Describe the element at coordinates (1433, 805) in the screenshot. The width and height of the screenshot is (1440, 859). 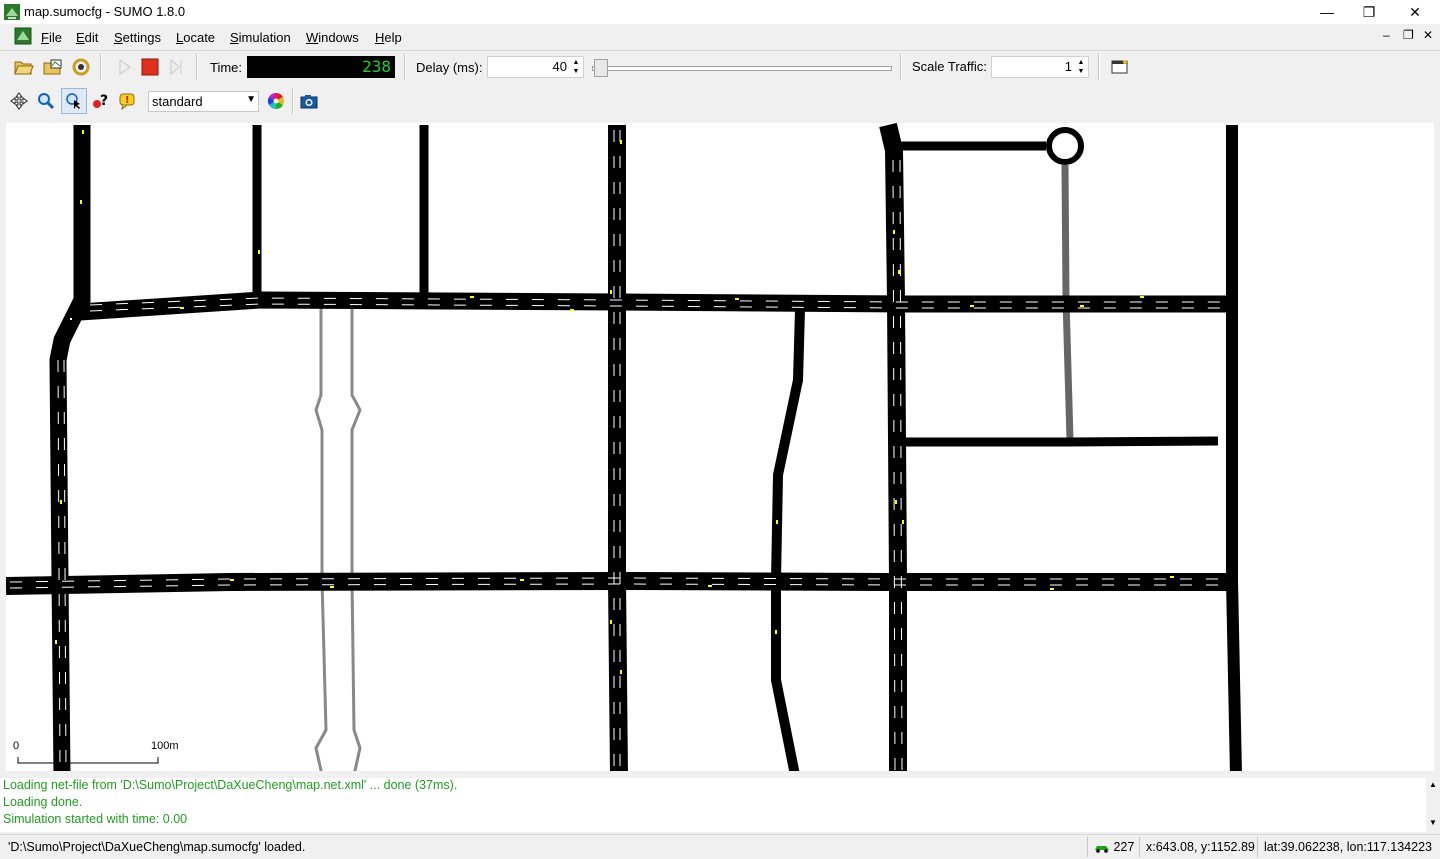
I see `log-scrollbar: ▲ ▼` at that location.